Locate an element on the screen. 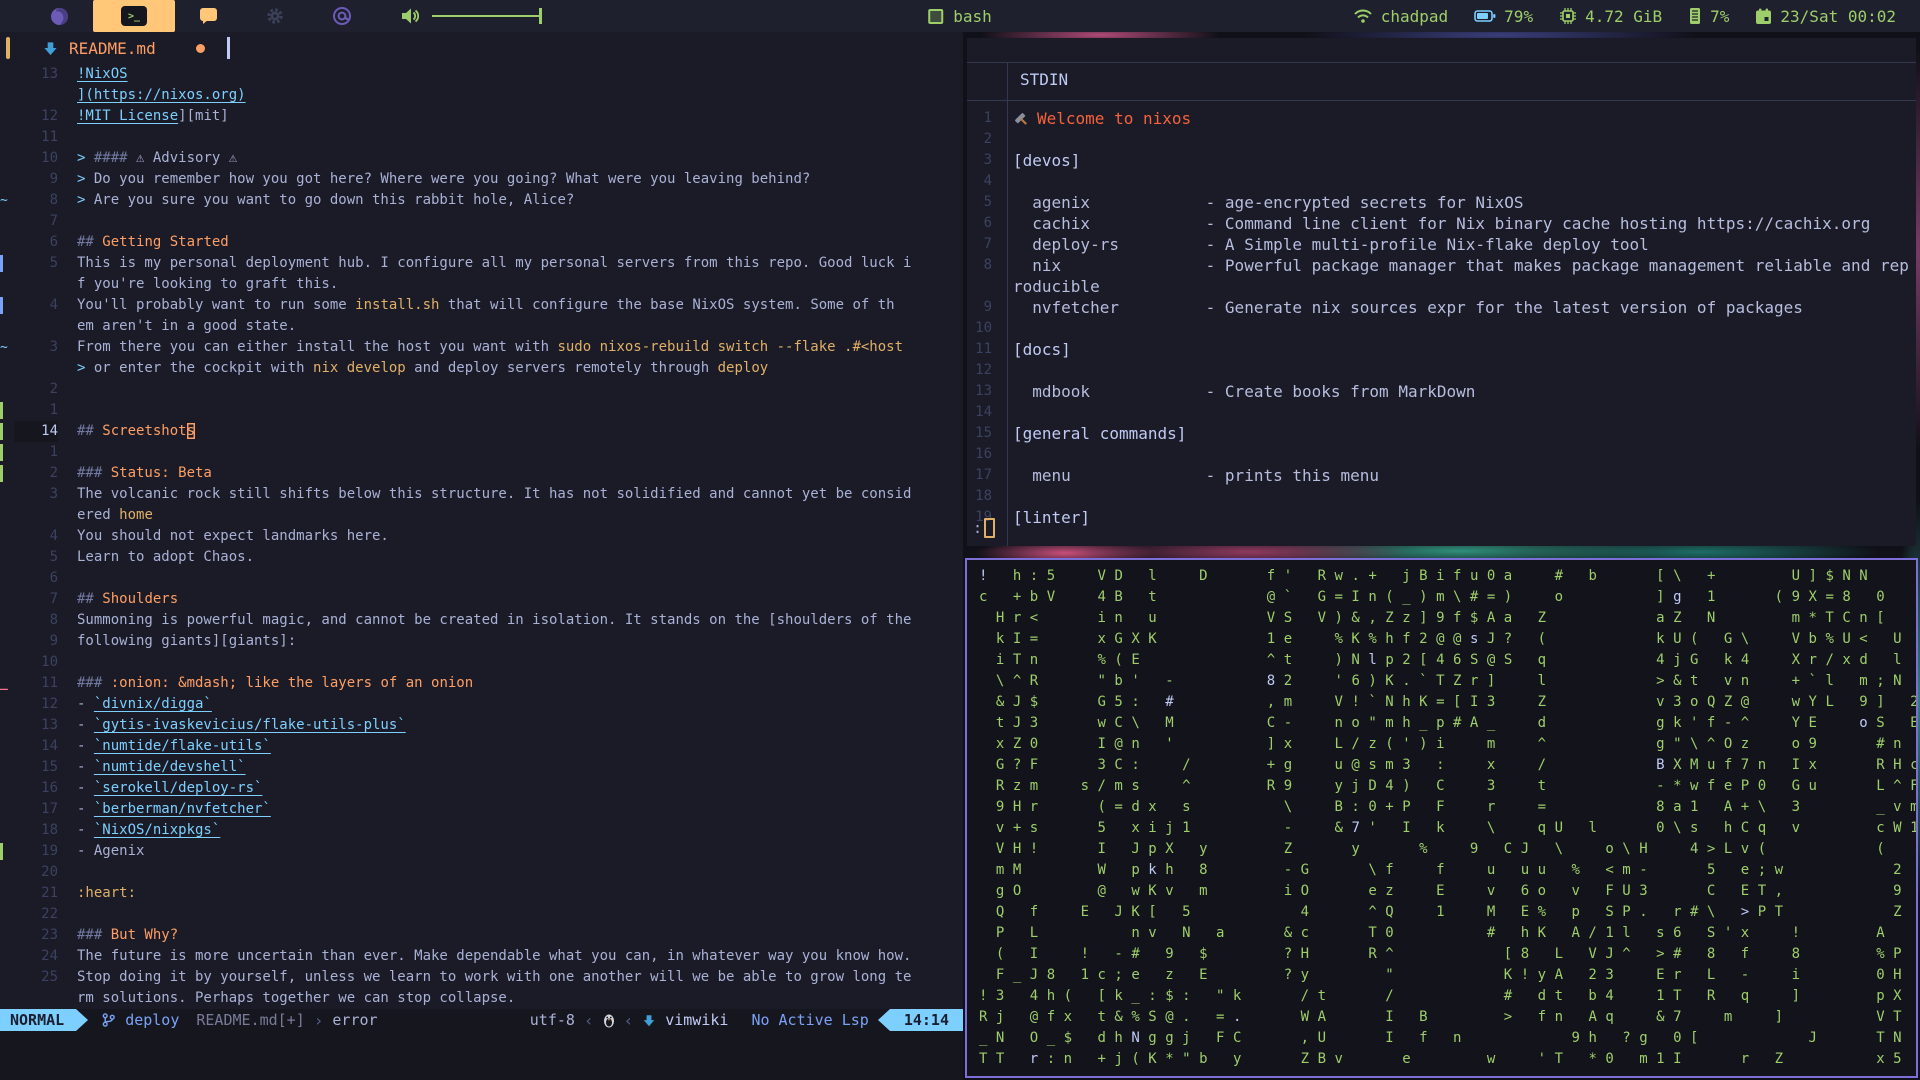  line-text: - `NixOS/nixpkgs` is located at coordinates (149, 830).